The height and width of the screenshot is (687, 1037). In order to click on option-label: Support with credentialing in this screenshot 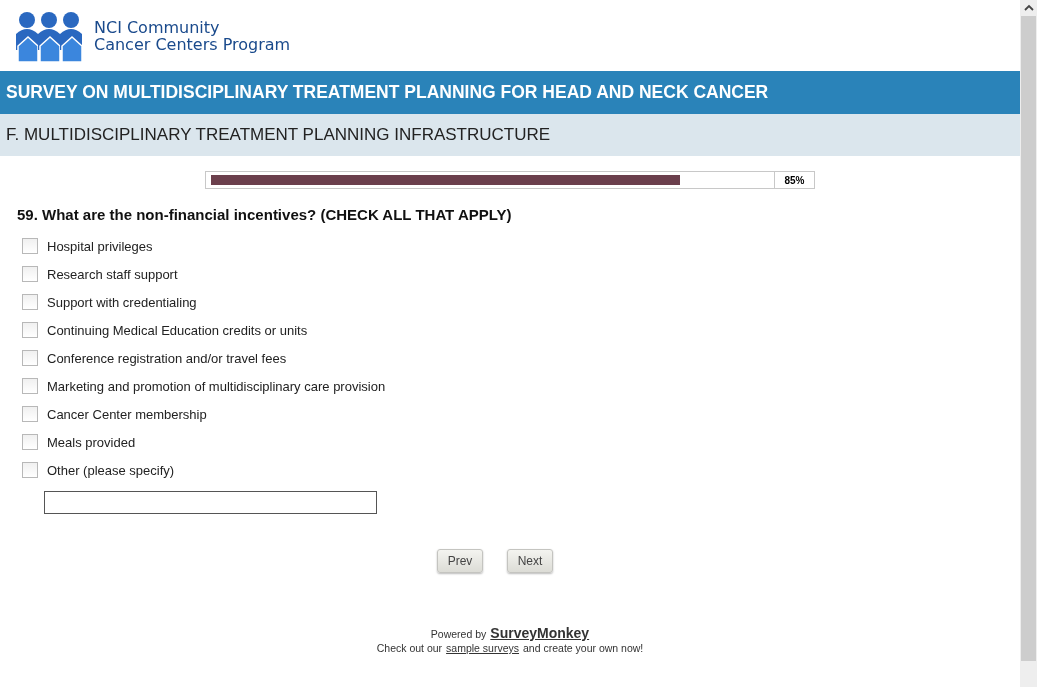, I will do `click(122, 302)`.